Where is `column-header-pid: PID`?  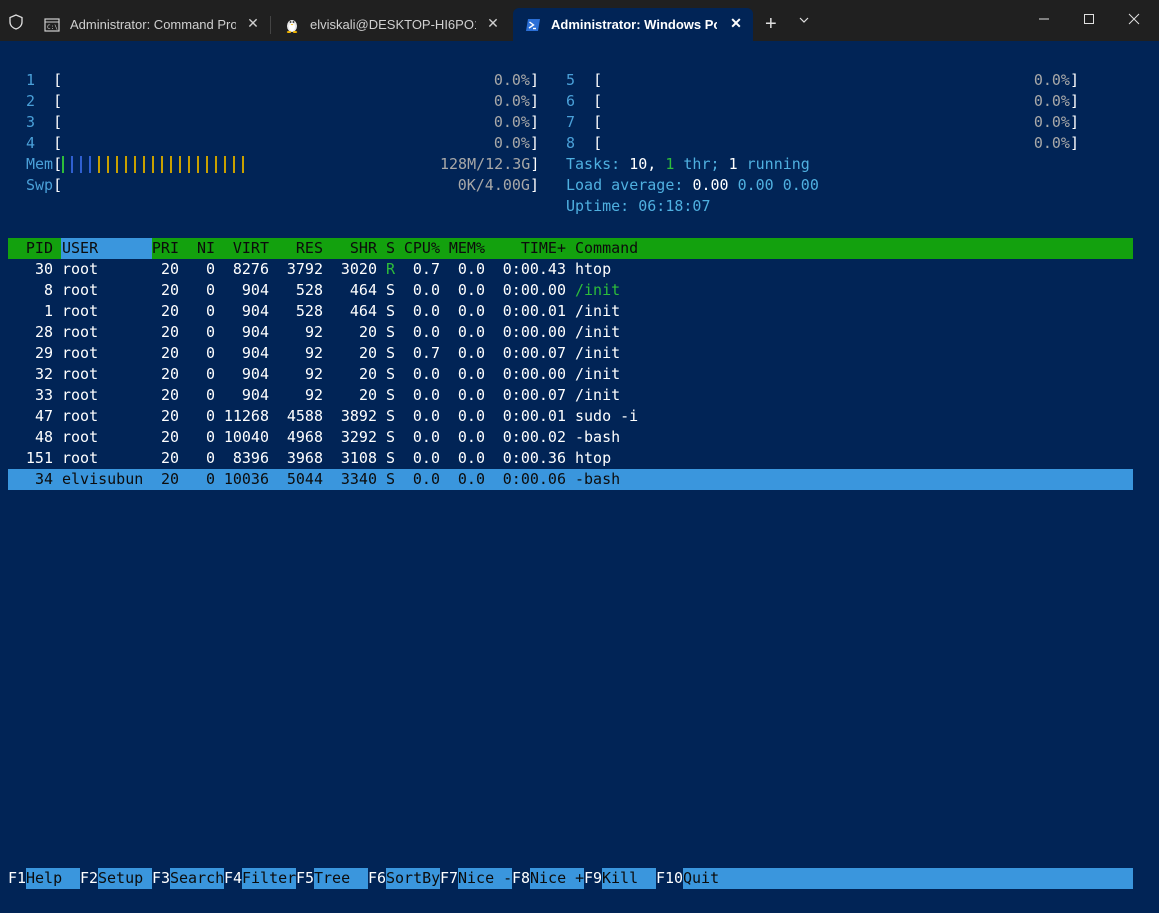 column-header-pid: PID is located at coordinates (26, 248).